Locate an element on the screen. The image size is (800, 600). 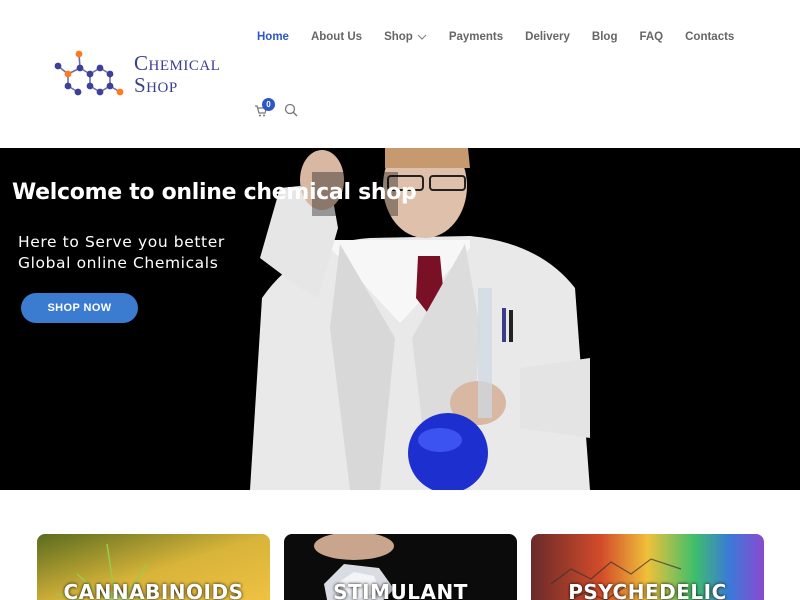
category-card-cannabinoids: CANNABINOIDS is located at coordinates (153, 567).